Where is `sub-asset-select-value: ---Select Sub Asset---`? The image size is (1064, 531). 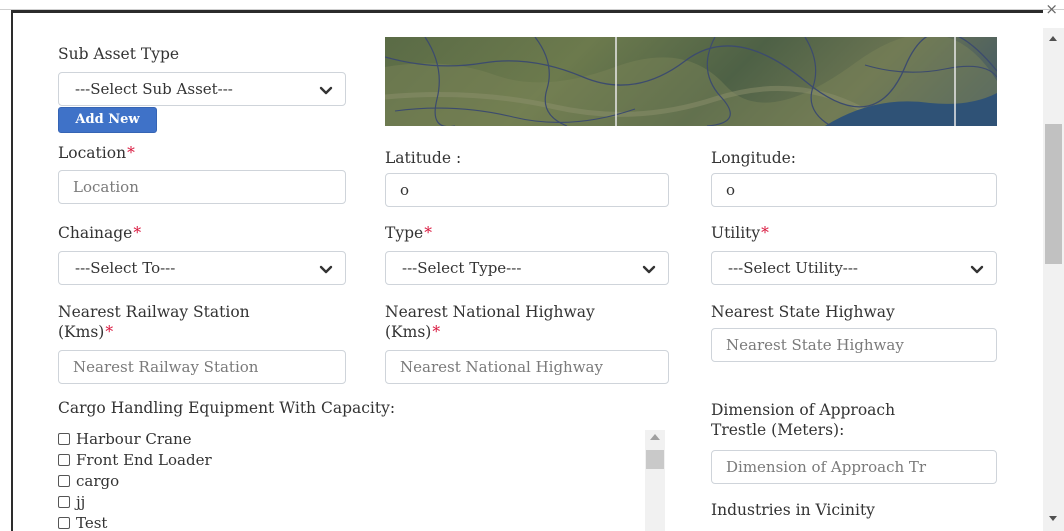 sub-asset-select-value: ---Select Sub Asset--- is located at coordinates (154, 89).